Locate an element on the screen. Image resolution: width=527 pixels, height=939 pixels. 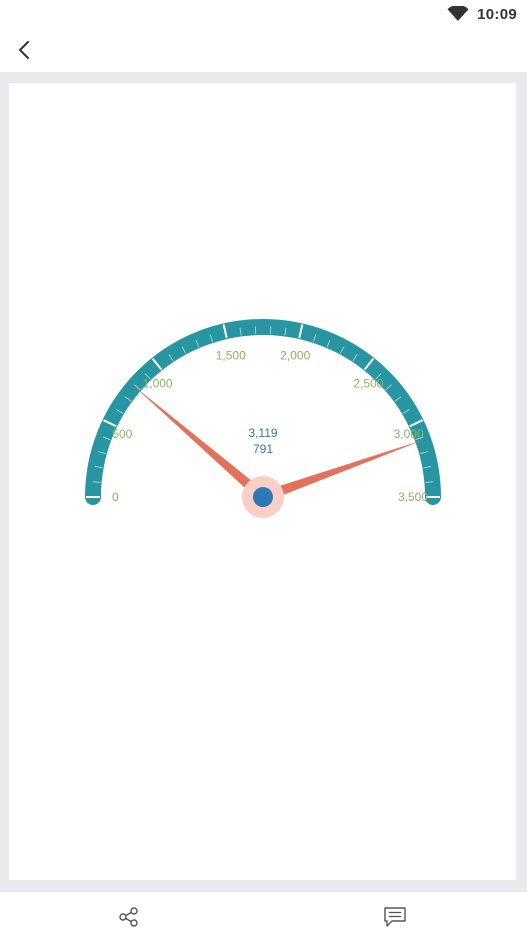
comment-icon is located at coordinates (395, 917).